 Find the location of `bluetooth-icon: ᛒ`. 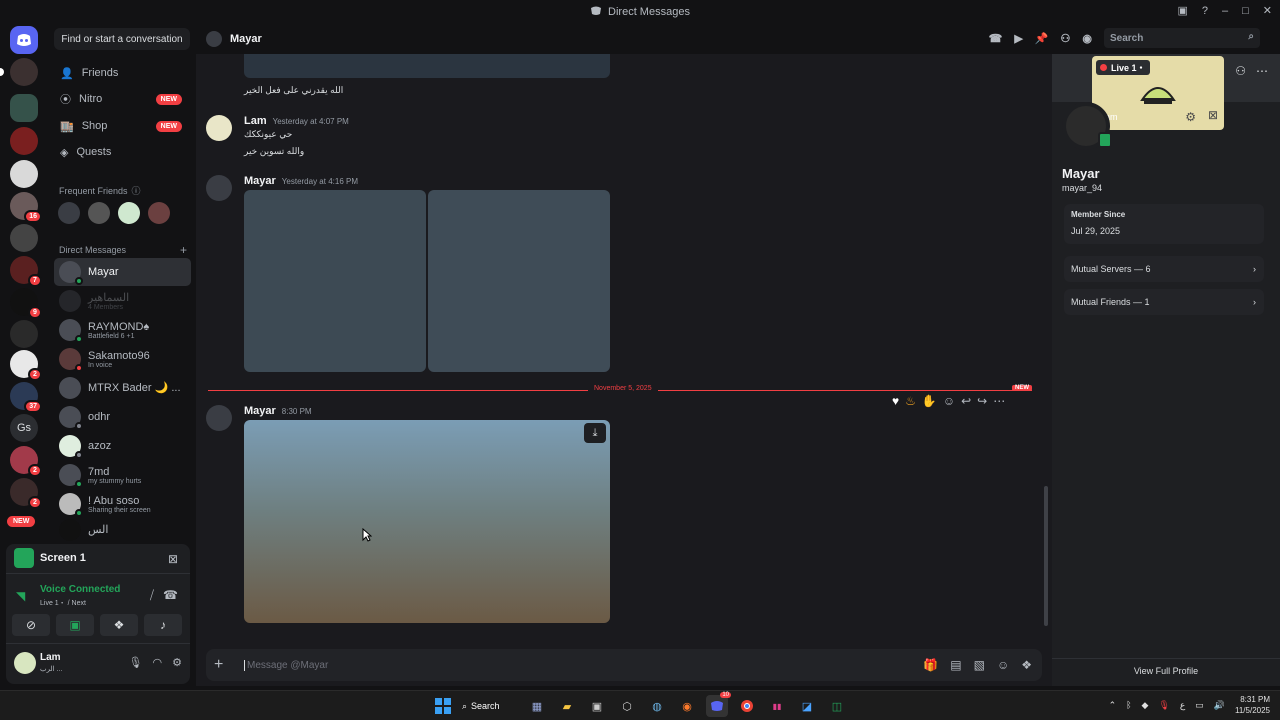

bluetooth-icon: ᛒ is located at coordinates (1128, 705).